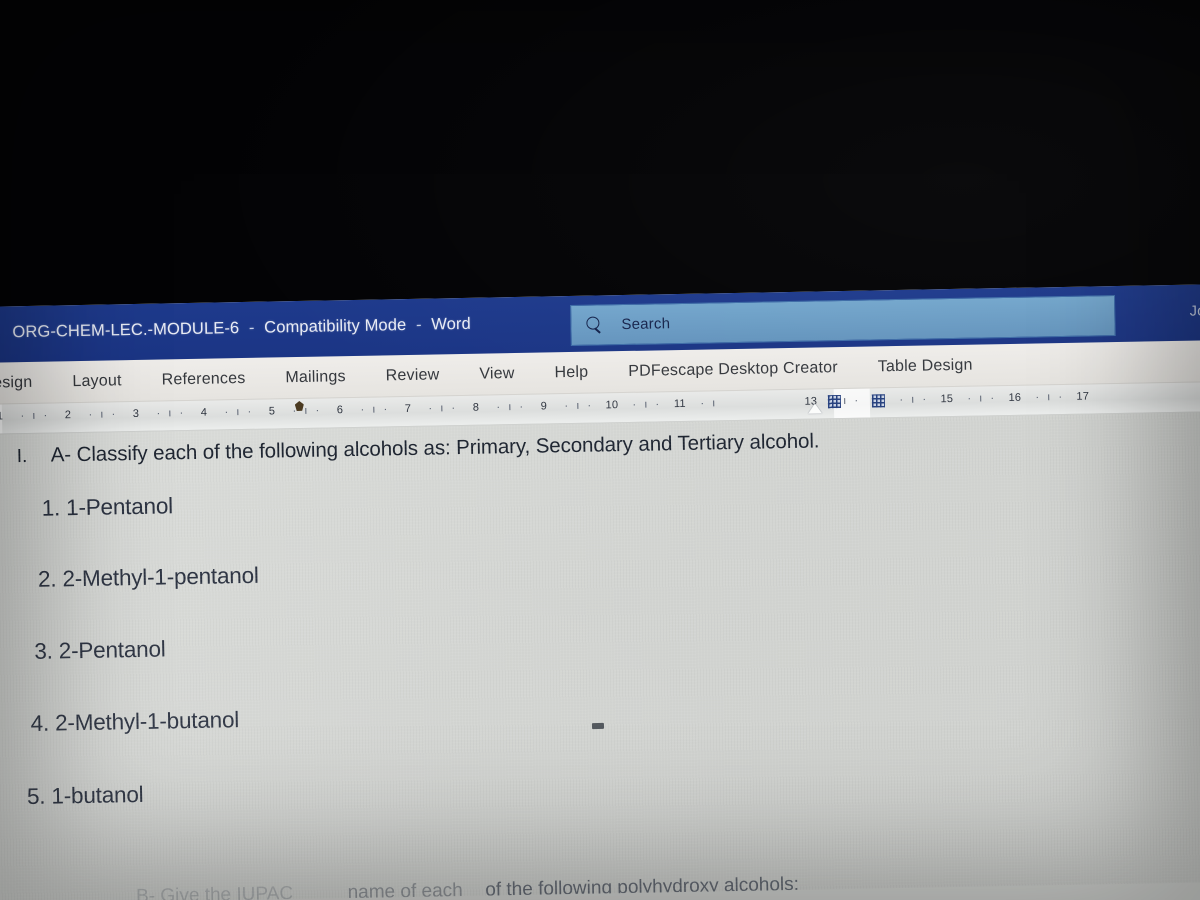 The width and height of the screenshot is (1200, 900). I want to click on ruler-number-7: 7, so click(408, 409).